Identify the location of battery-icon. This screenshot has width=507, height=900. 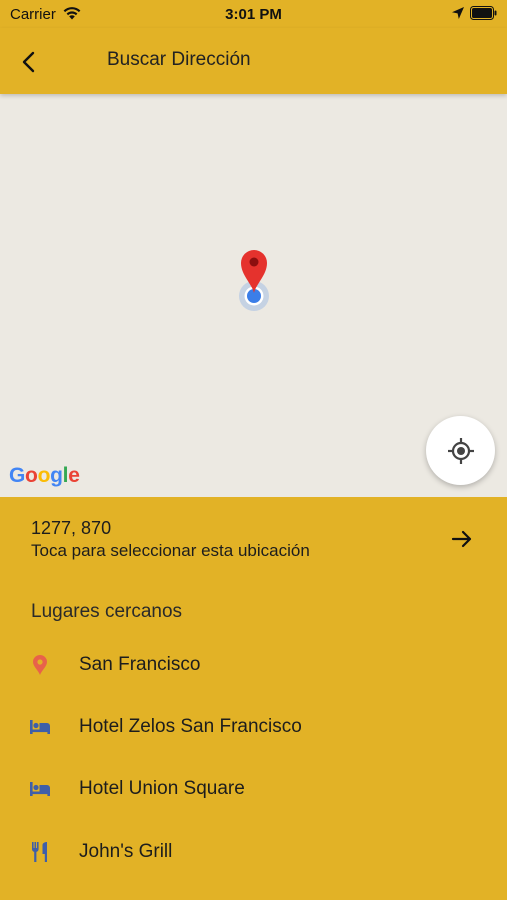
(483, 13).